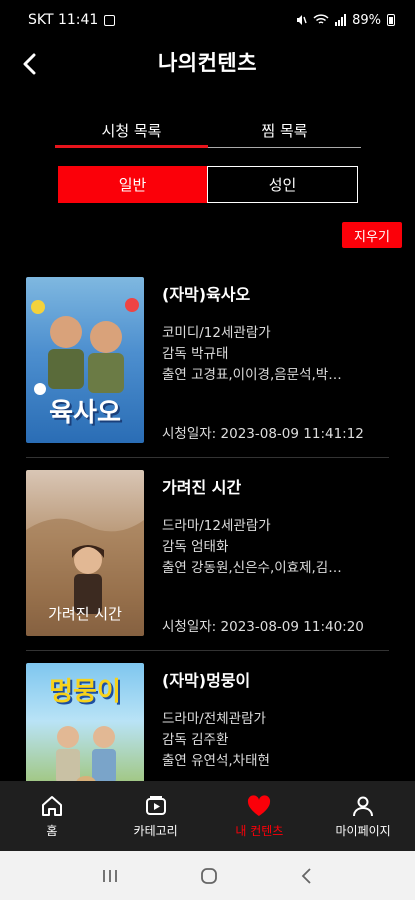  I want to click on nav-label: 홈, so click(52, 830).